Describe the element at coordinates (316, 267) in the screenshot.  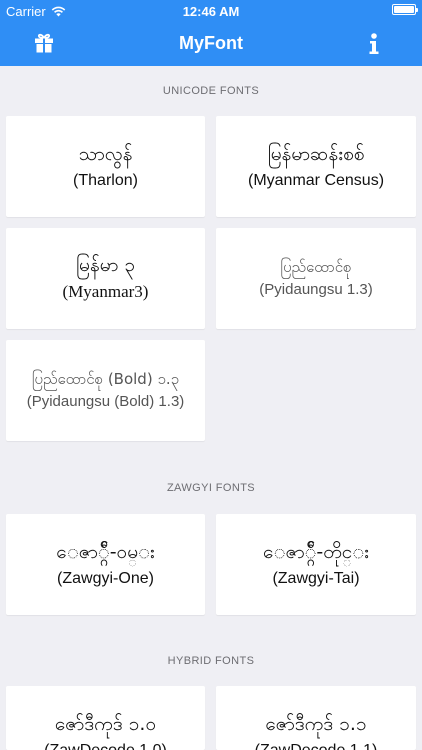
I see `font-native-name: ပြည်ထောင်စု` at that location.